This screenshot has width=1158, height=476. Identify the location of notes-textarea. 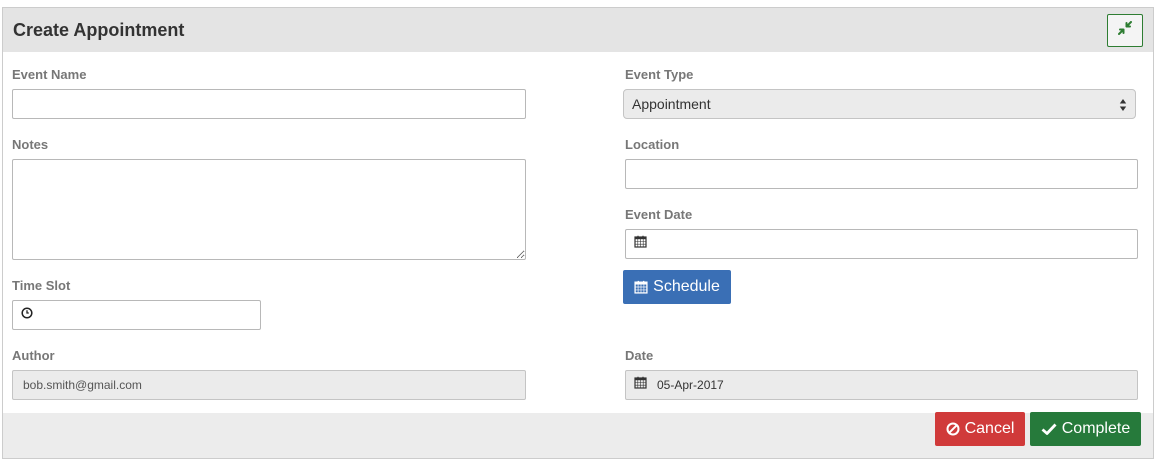
(269, 209).